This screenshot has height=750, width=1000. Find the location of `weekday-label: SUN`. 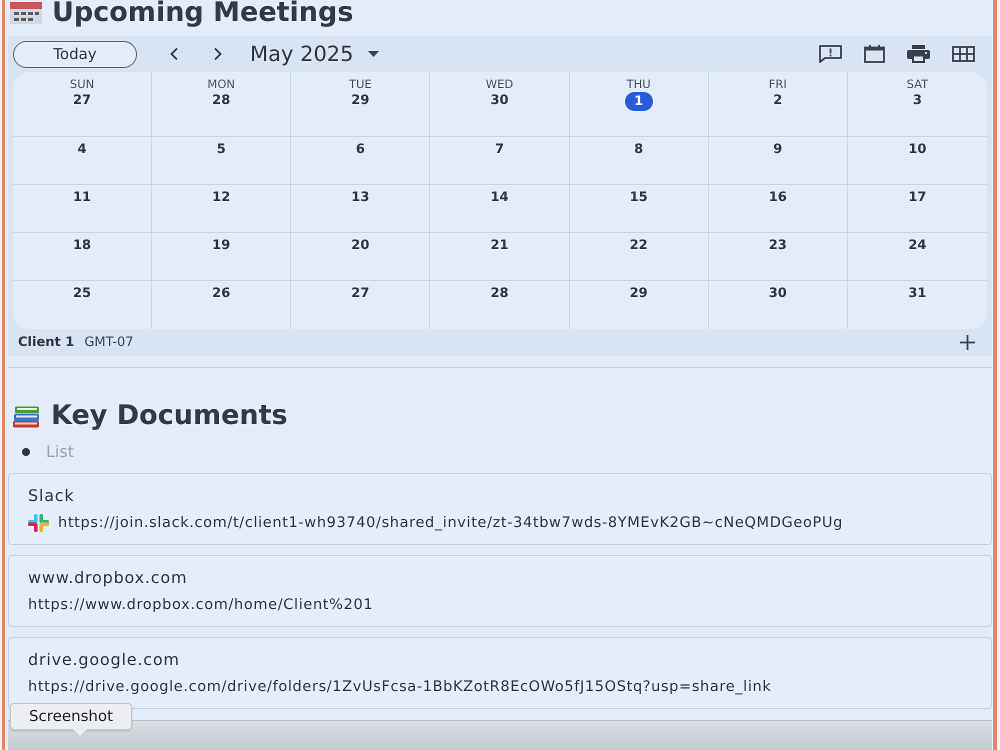

weekday-label: SUN is located at coordinates (82, 84).